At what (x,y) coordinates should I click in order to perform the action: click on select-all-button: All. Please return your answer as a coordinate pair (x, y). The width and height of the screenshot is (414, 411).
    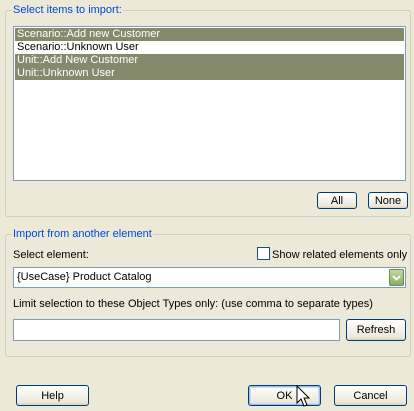
    Looking at the image, I should click on (337, 200).